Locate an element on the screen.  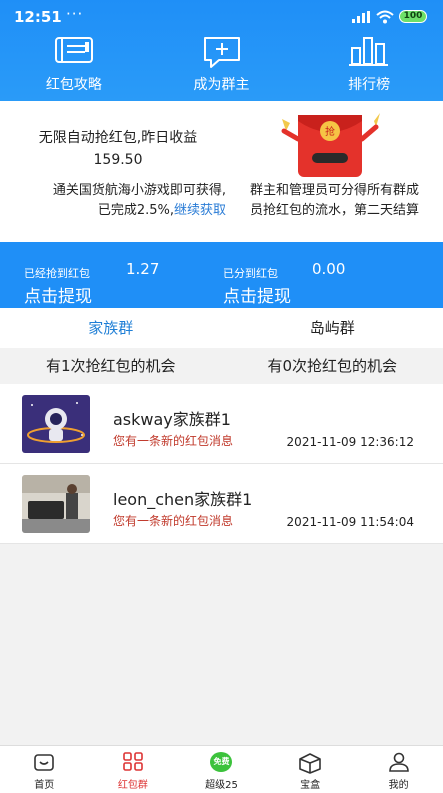
tab-island-group: 岛屿群 is located at coordinates (332, 328).